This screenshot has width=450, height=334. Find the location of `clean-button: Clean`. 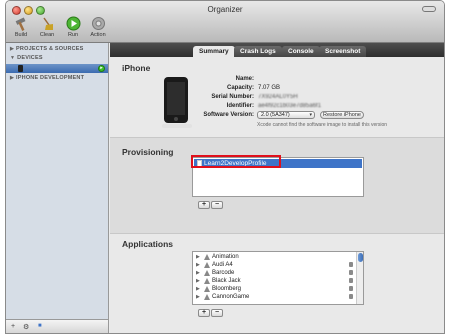

clean-button: Clean is located at coordinates (47, 29).